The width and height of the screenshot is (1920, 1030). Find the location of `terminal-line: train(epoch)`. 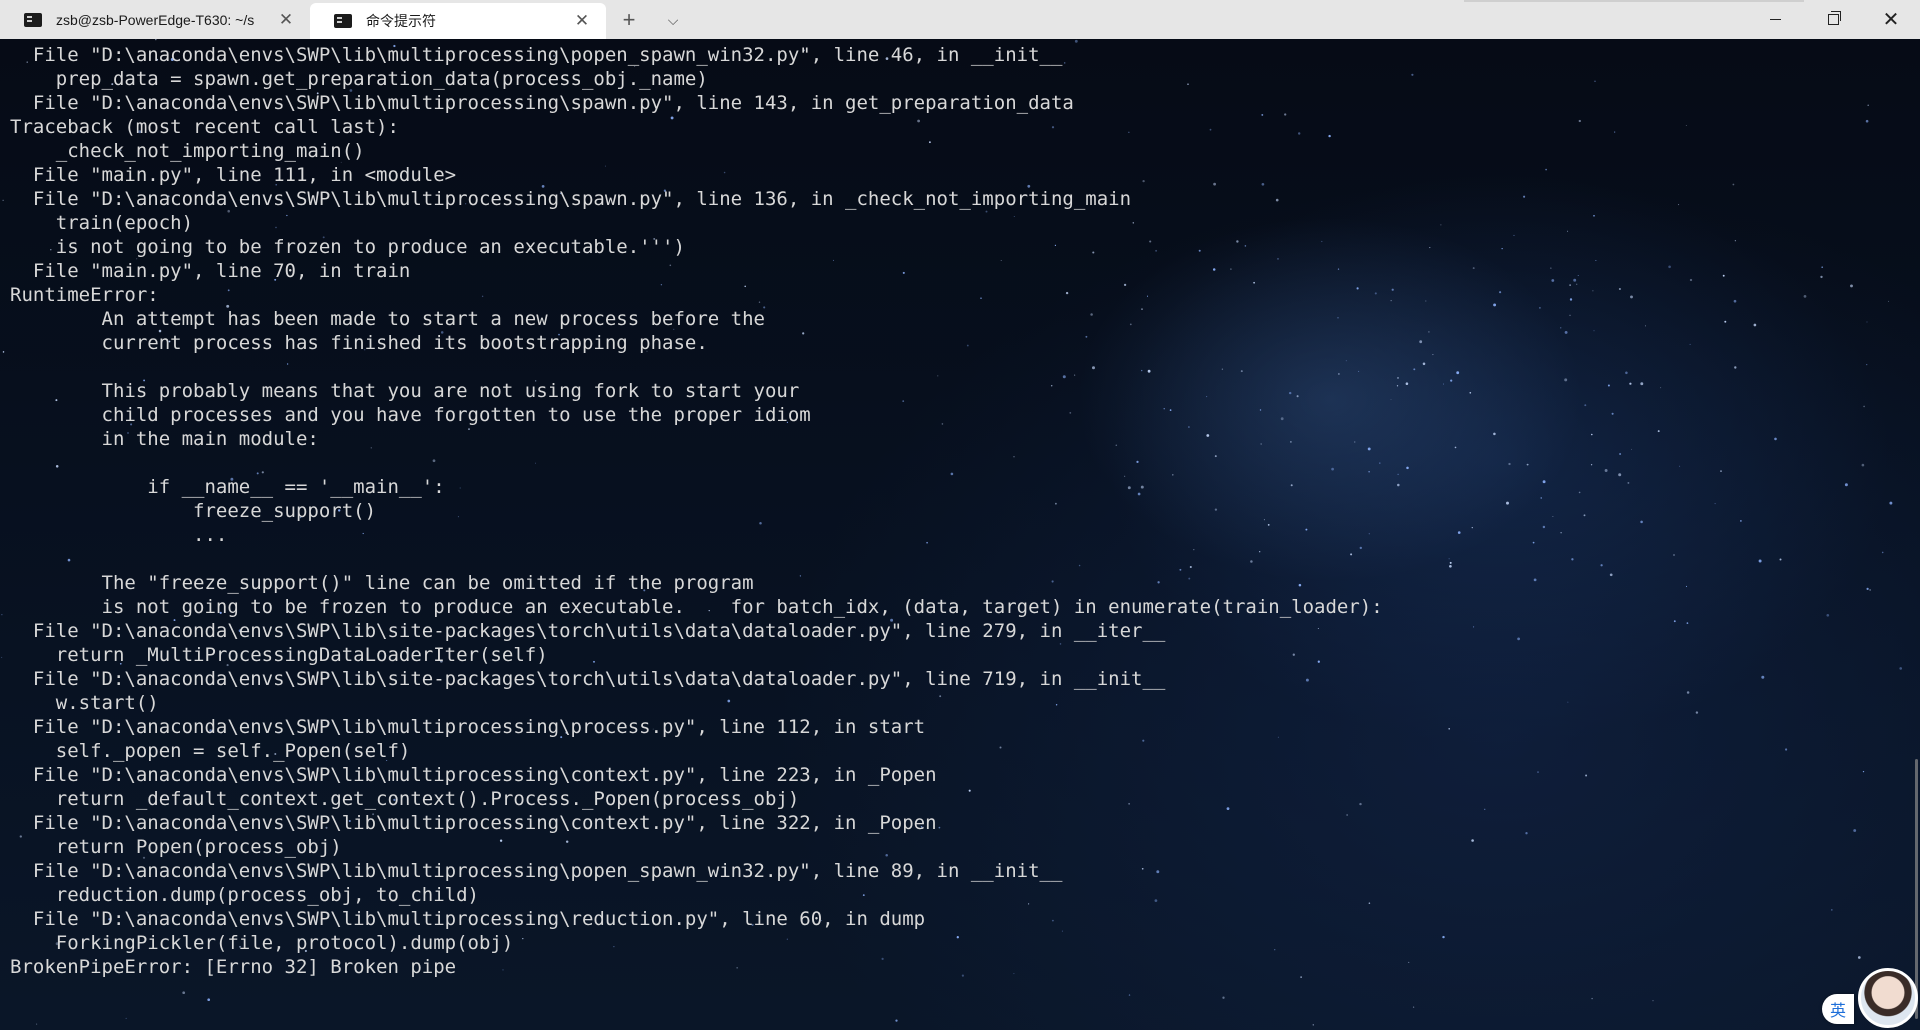

terminal-line: train(epoch) is located at coordinates (102, 223).